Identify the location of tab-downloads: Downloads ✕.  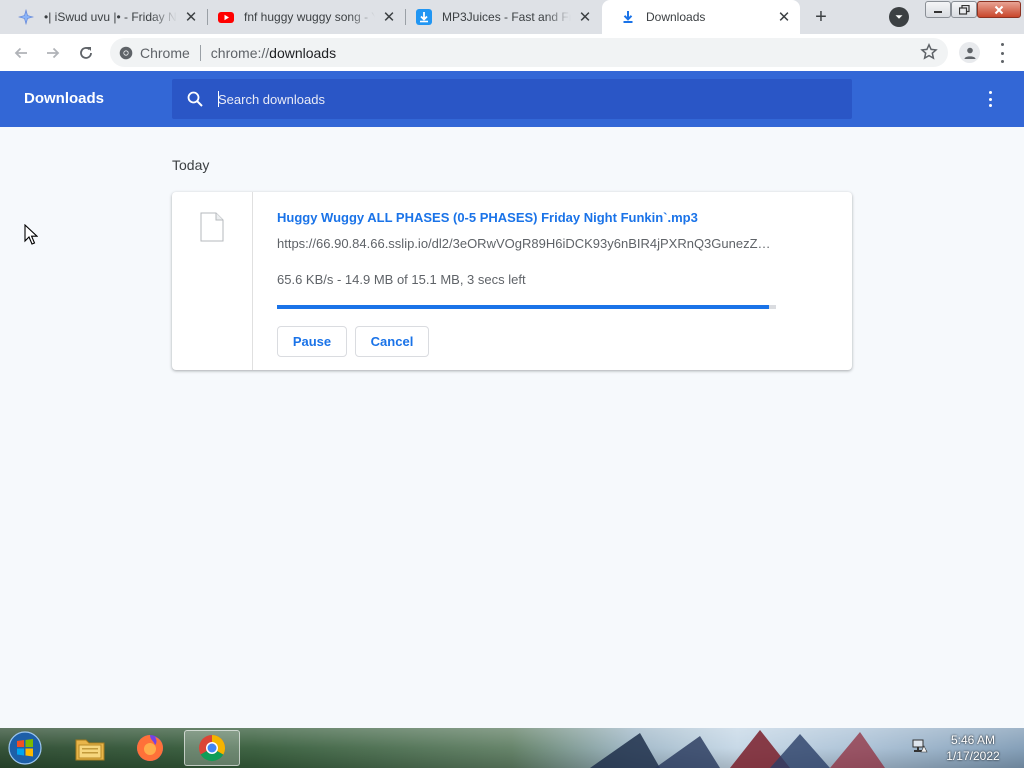
(701, 17).